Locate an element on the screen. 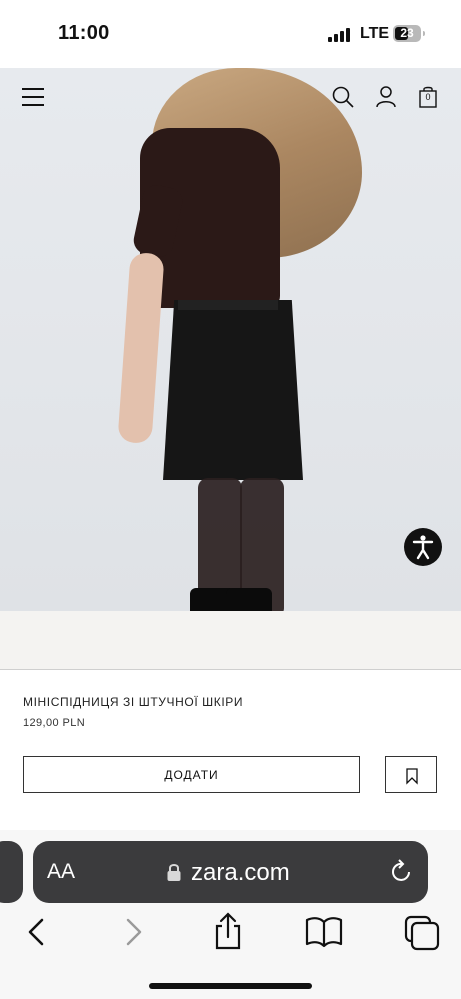 The height and width of the screenshot is (999, 461). model-arm is located at coordinates (141, 348).